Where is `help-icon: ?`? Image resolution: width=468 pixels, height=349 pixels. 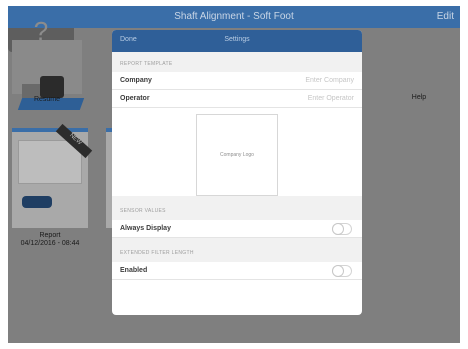
help-icon: ? is located at coordinates (41, 31).